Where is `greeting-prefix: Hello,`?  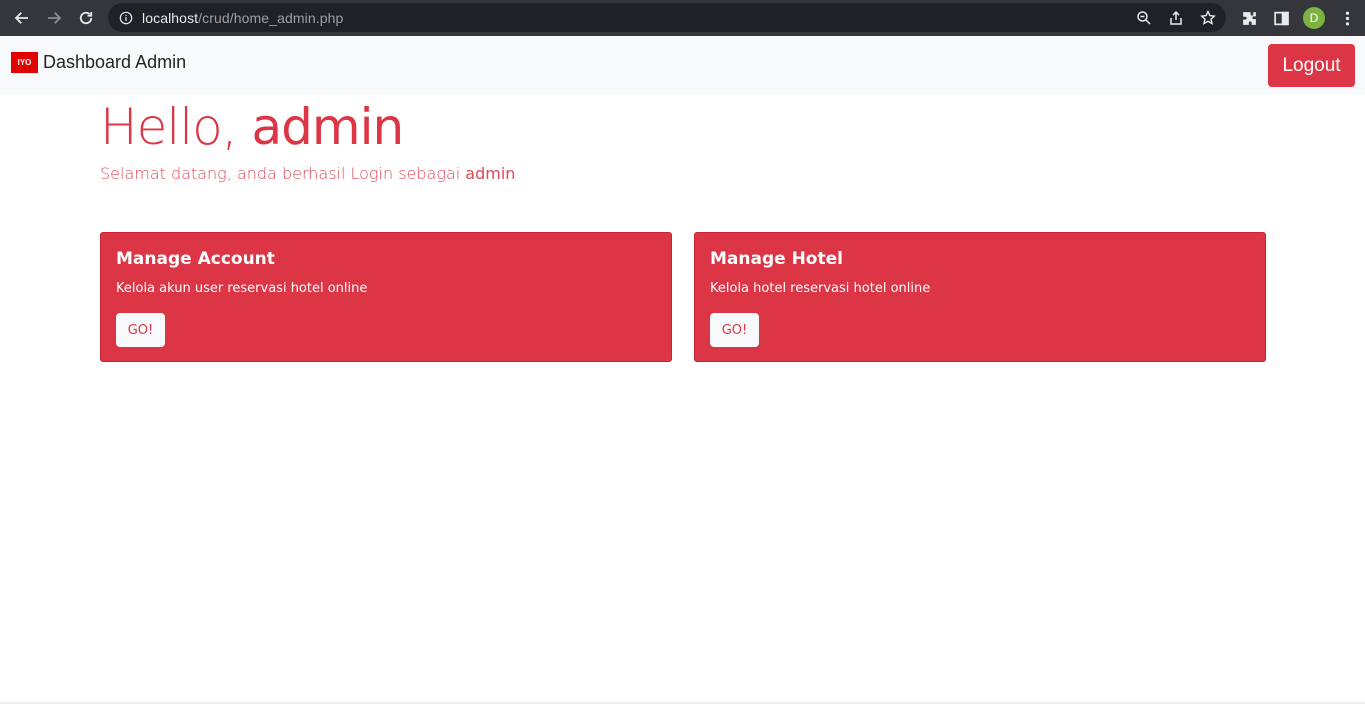
greeting-prefix: Hello, is located at coordinates (176, 127).